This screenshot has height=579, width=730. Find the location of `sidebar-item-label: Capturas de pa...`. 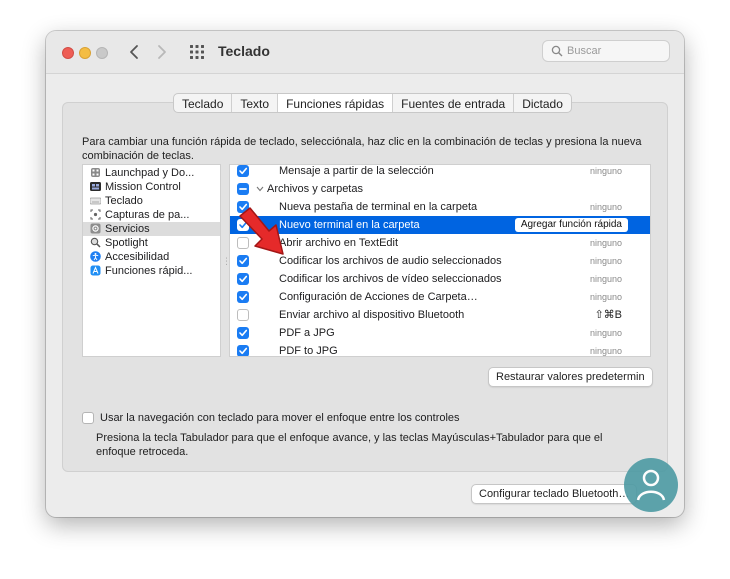

sidebar-item-label: Capturas de pa... is located at coordinates (147, 215).